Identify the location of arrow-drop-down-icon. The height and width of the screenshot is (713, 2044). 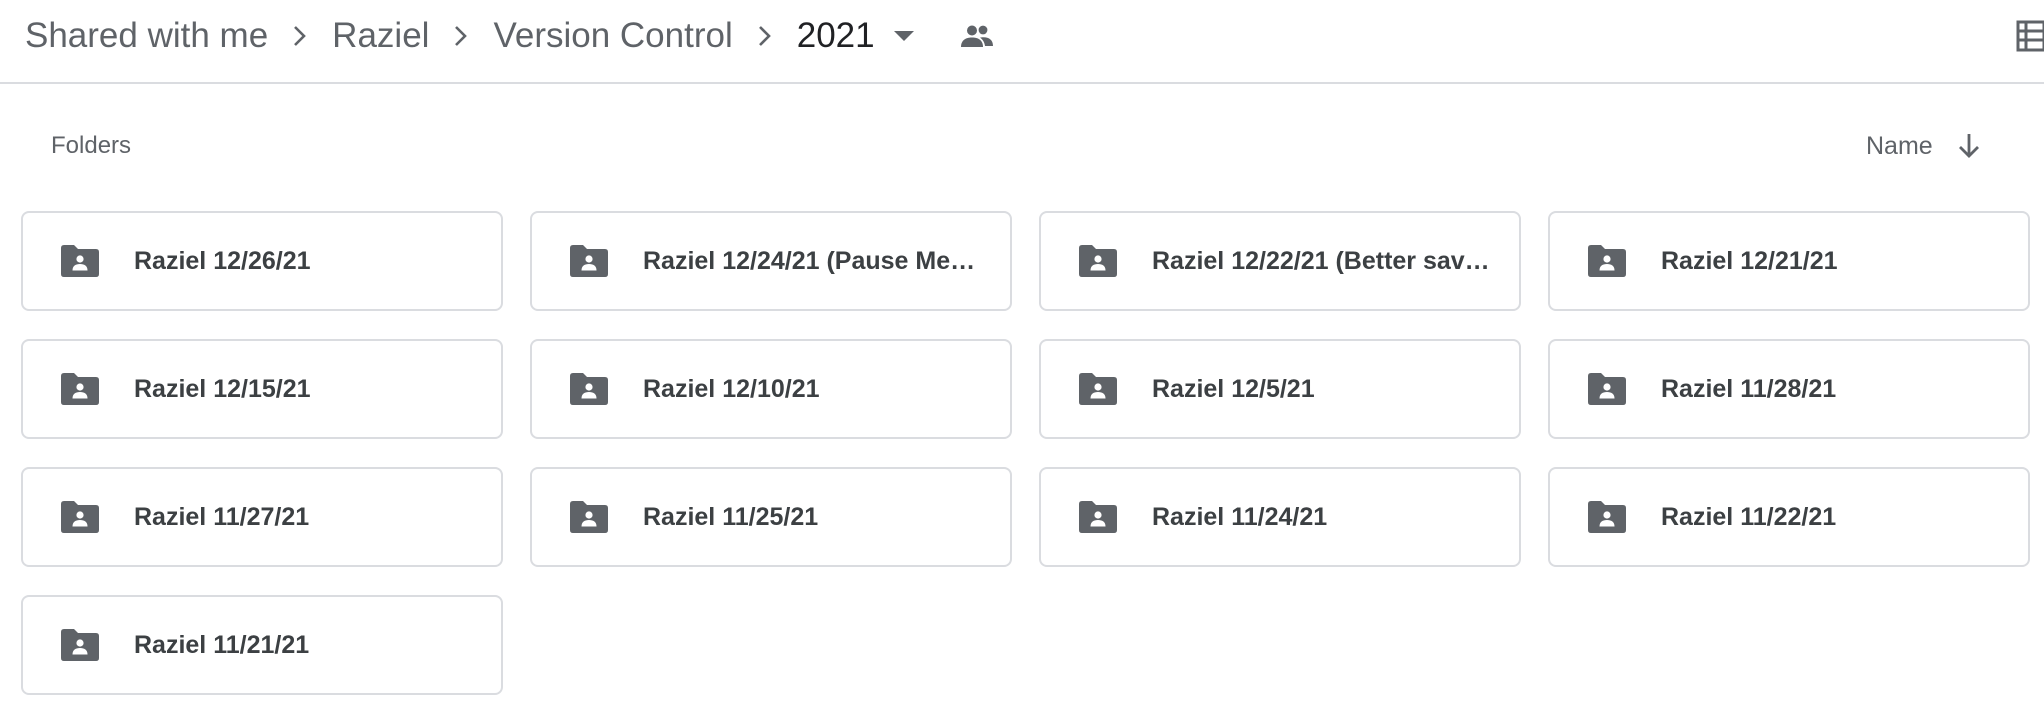
(904, 36).